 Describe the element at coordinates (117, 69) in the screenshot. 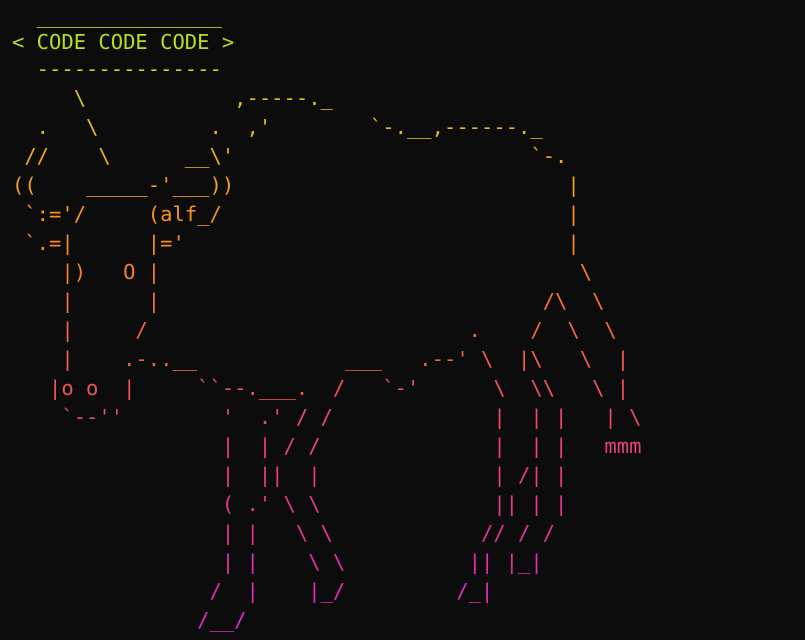

I see `ascii-line: ---------------` at that location.